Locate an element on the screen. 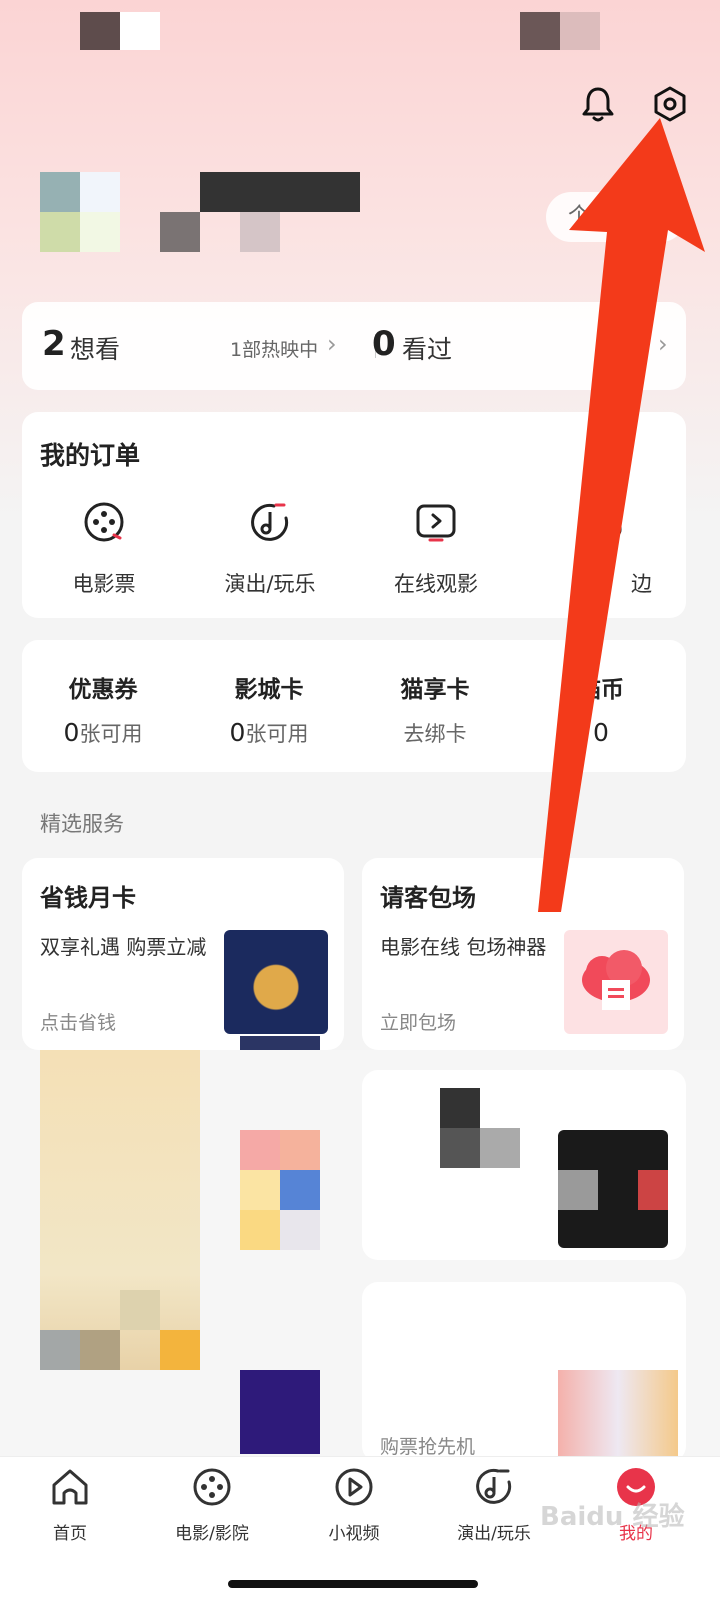 The image size is (720, 1600). blurred-image is located at coordinates (618, 1415).